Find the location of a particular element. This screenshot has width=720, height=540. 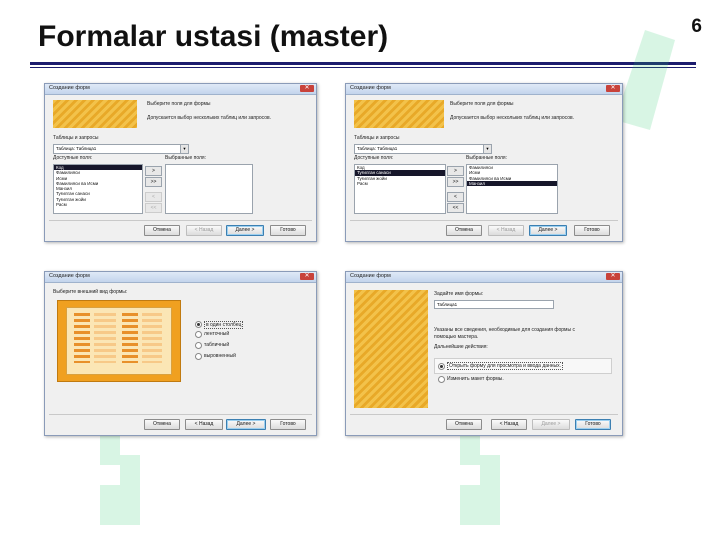

radio-datasheet-label: табличный is located at coordinates (216, 345).